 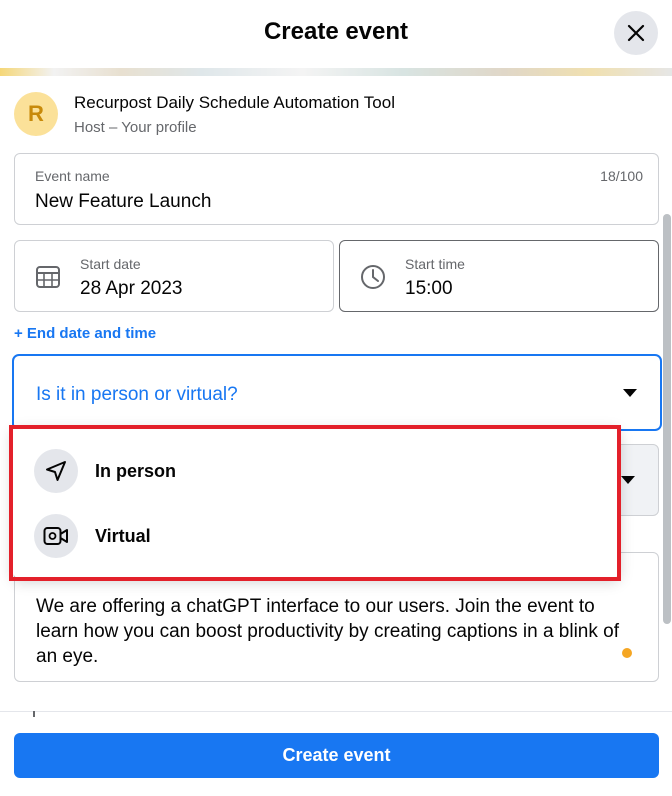 What do you see at coordinates (136, 471) in the screenshot?
I see `option-in-person-label: In person` at bounding box center [136, 471].